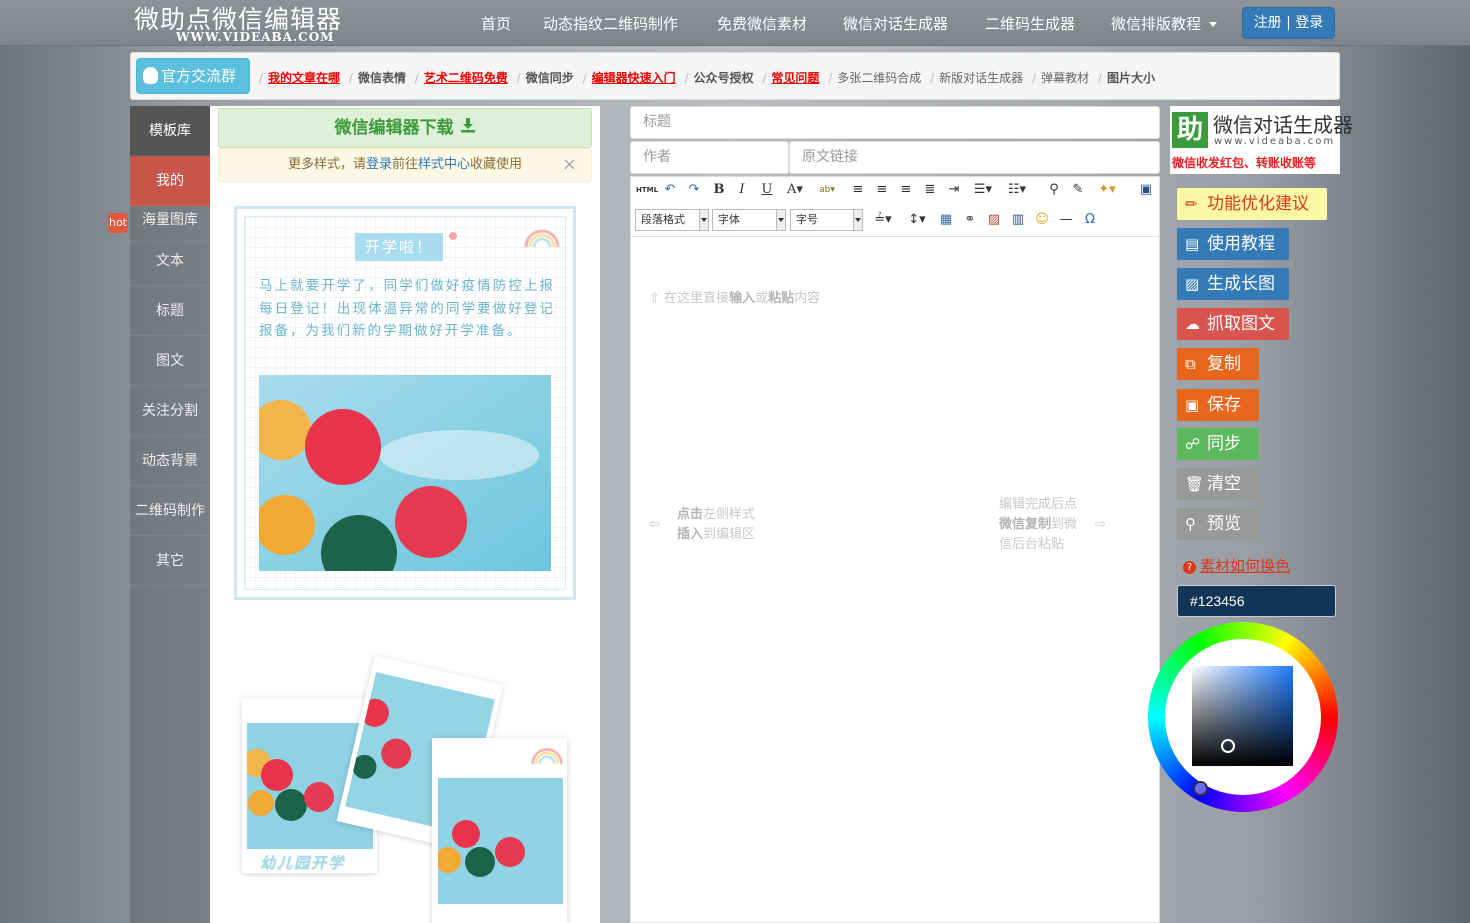 The height and width of the screenshot is (923, 1470). What do you see at coordinates (974, 157) in the screenshot?
I see `source-link-input: 原文链接` at bounding box center [974, 157].